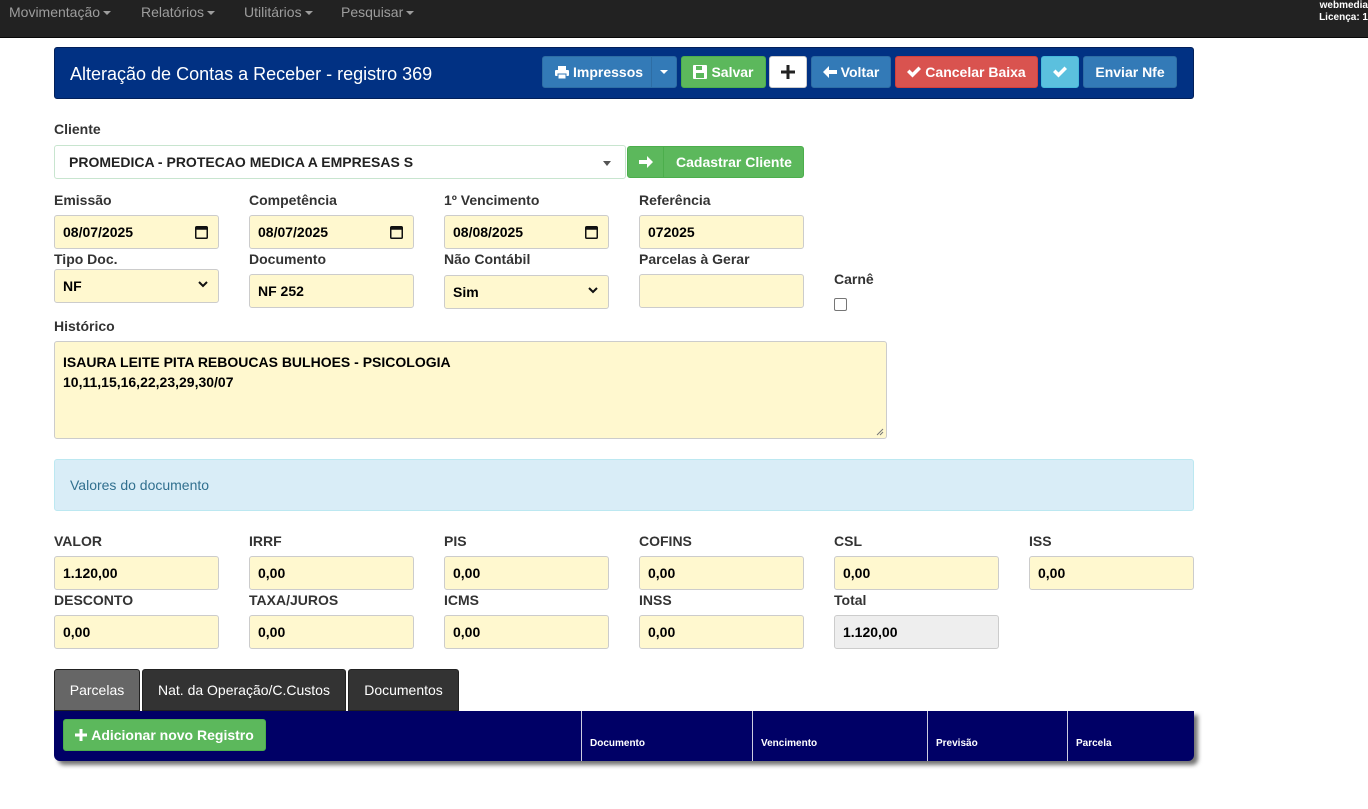 Image resolution: width=1368 pixels, height=809 pixels. I want to click on column-divider, so click(752, 736).